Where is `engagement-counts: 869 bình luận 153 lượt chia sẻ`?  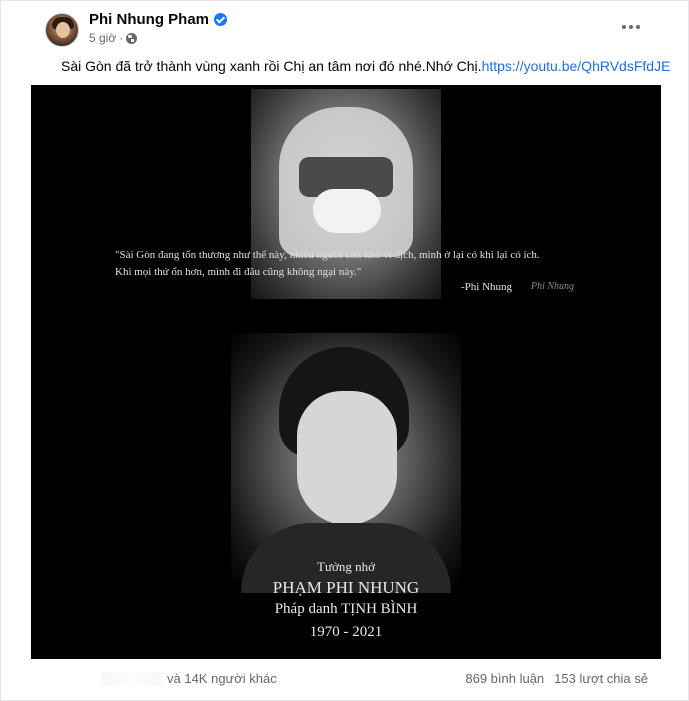
engagement-counts: 869 bình luận 153 lượt chia sẻ is located at coordinates (556, 678).